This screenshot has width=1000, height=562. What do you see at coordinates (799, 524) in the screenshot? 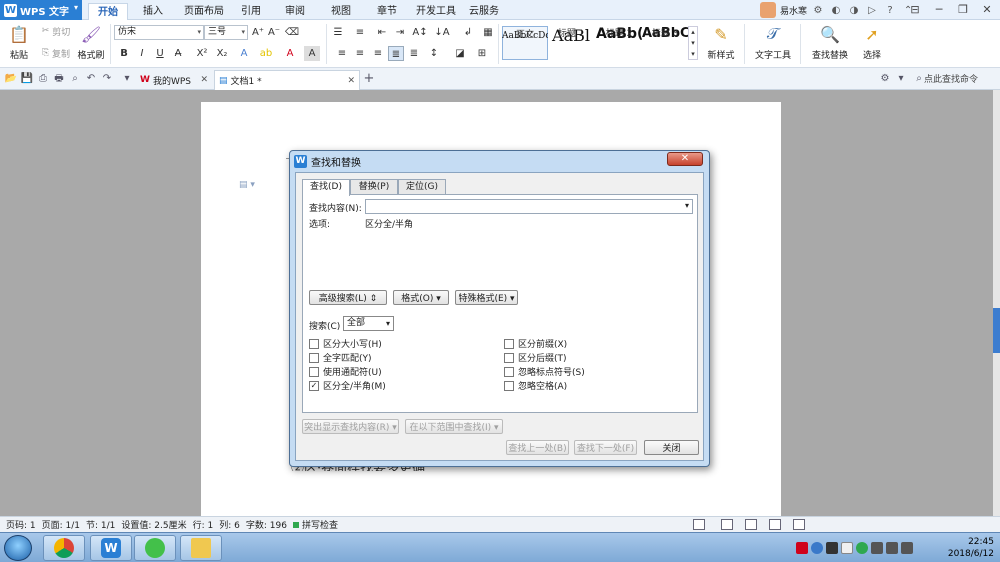
I see `reading-view-icon` at bounding box center [799, 524].